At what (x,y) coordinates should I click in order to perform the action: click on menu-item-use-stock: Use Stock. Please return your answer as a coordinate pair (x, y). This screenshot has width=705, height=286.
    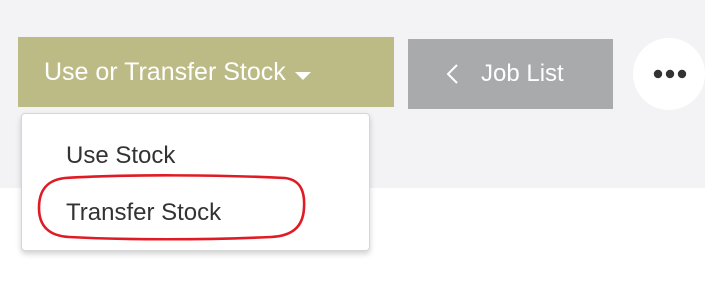
    Looking at the image, I should click on (120, 156).